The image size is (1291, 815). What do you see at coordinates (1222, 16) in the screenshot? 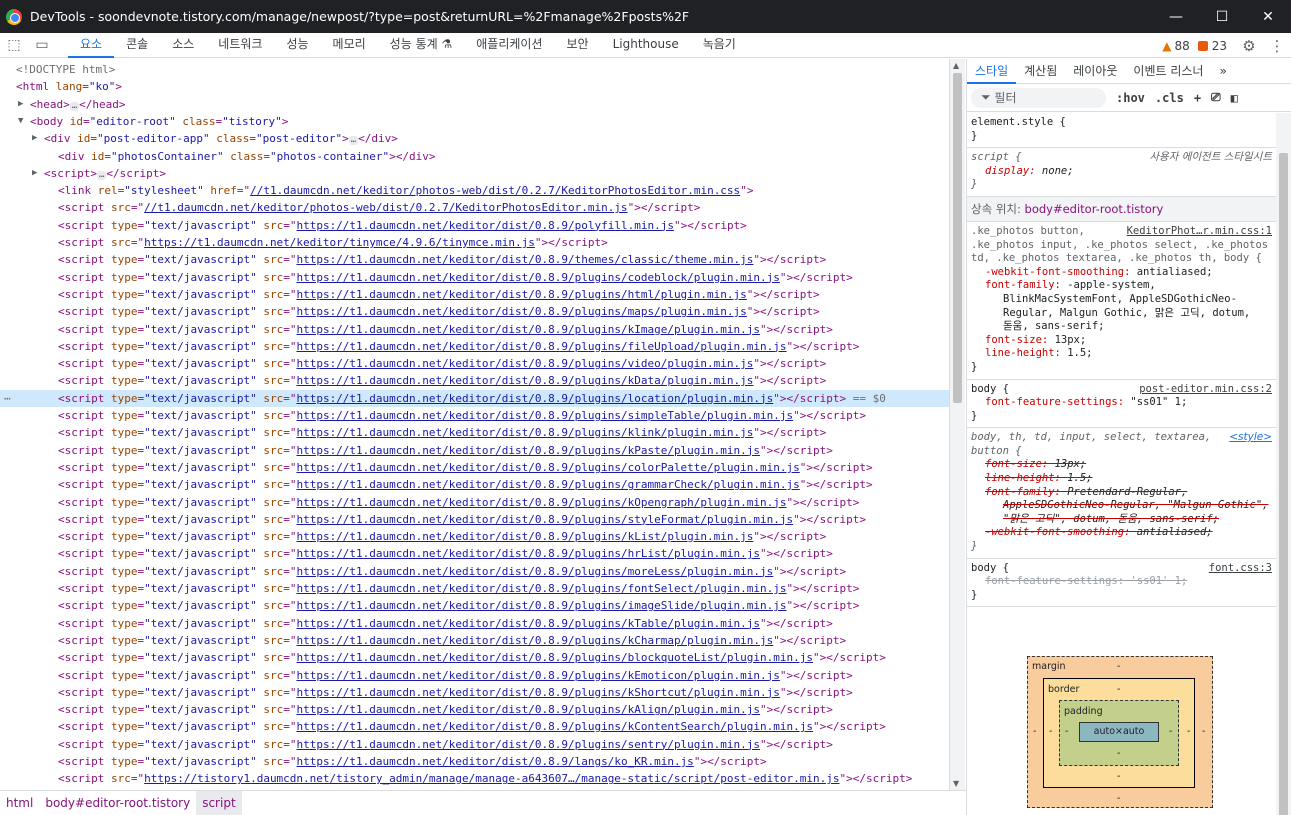
I see `maximize-button: ☐` at bounding box center [1222, 16].